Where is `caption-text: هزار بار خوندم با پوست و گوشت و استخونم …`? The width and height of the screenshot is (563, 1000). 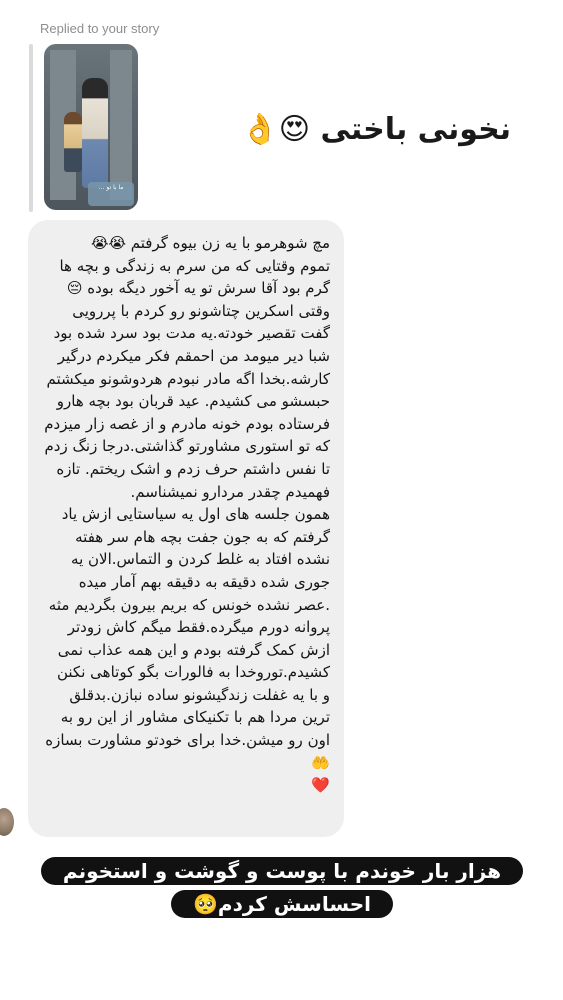
caption-text: هزار بار خوندم با پوست و گوشت و استخونم … is located at coordinates (282, 887).